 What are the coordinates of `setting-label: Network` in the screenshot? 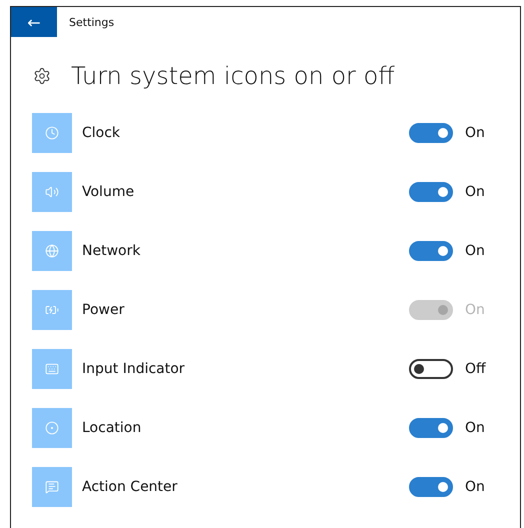 It's located at (112, 251).